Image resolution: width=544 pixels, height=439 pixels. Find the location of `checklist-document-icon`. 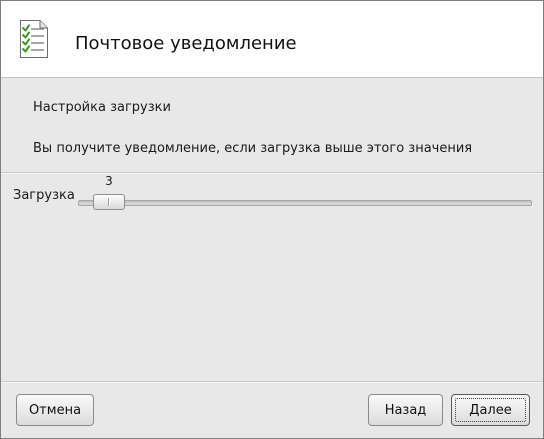

checklist-document-icon is located at coordinates (34, 39).